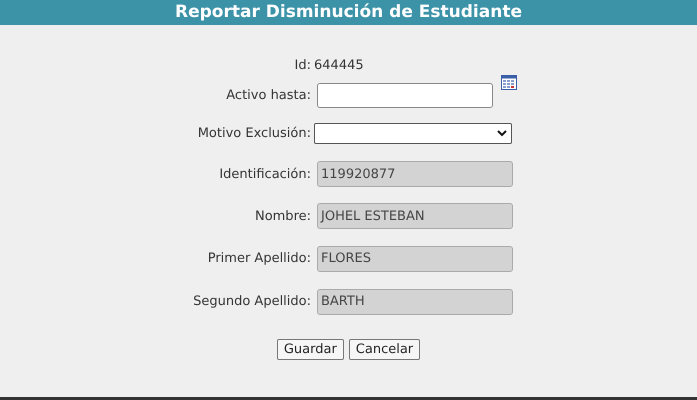 This screenshot has height=400, width=697. I want to click on field-label: Activo hasta:, so click(268, 95).